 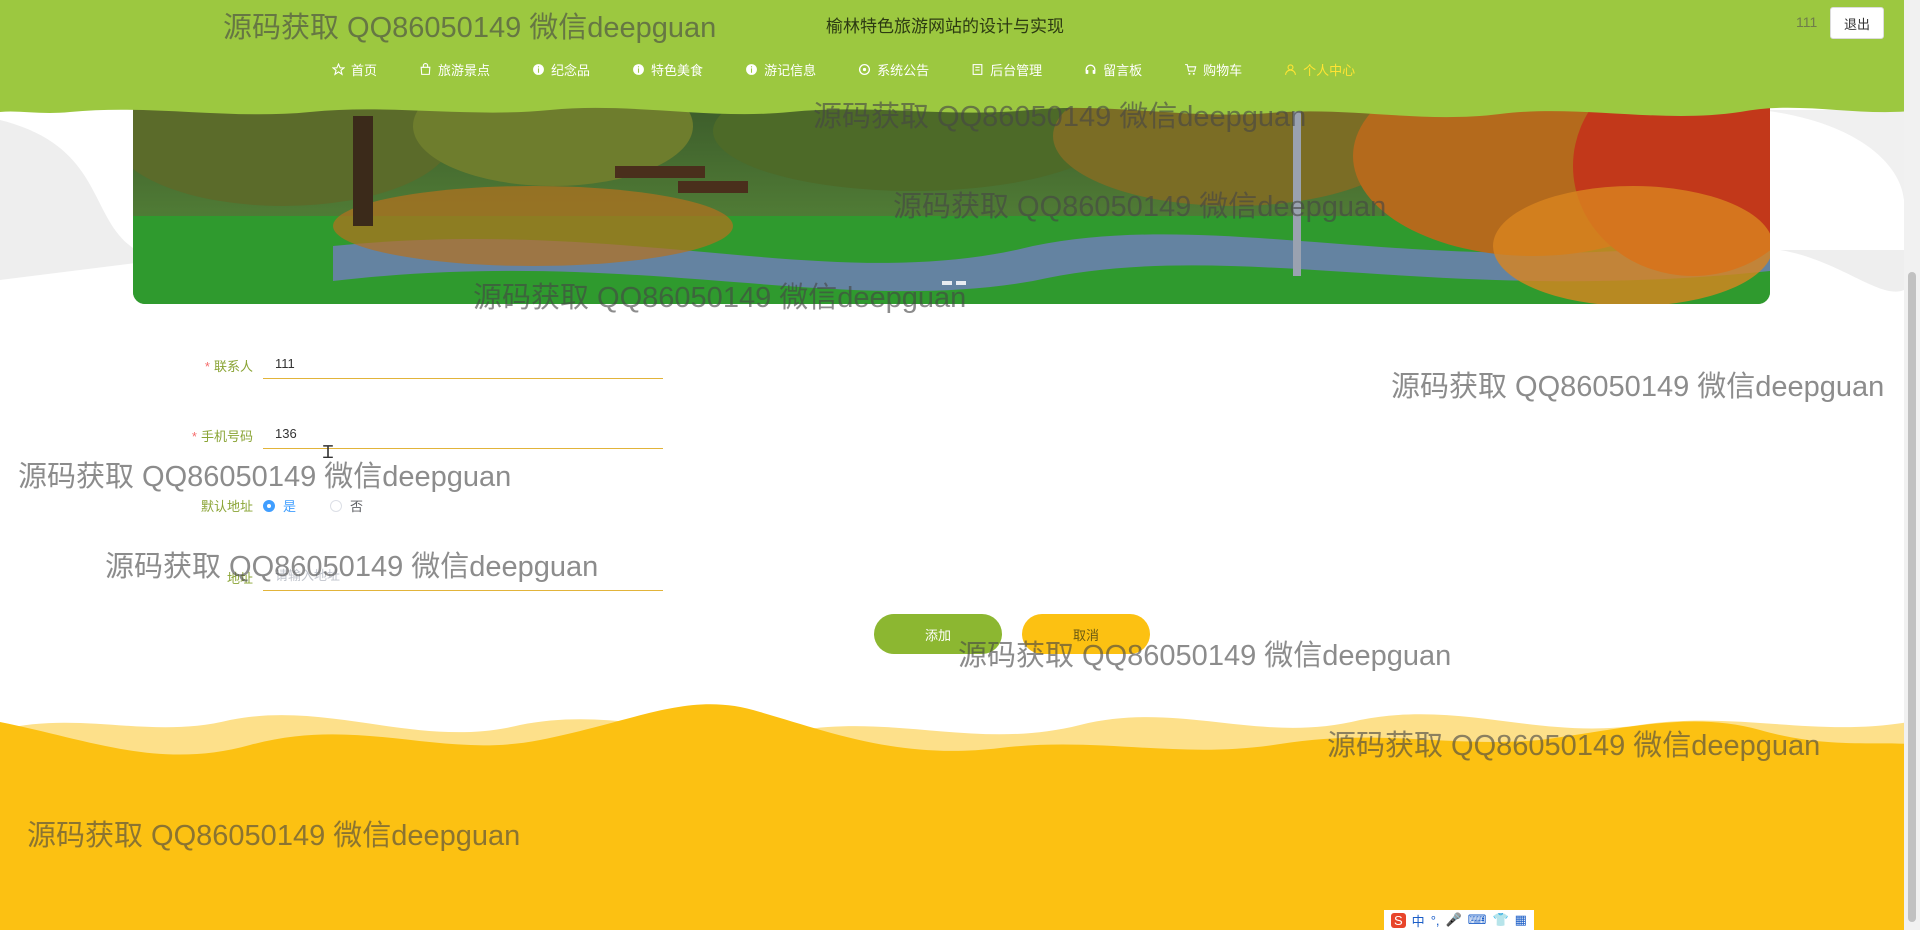 I want to click on radio-label: 否, so click(x=357, y=506).